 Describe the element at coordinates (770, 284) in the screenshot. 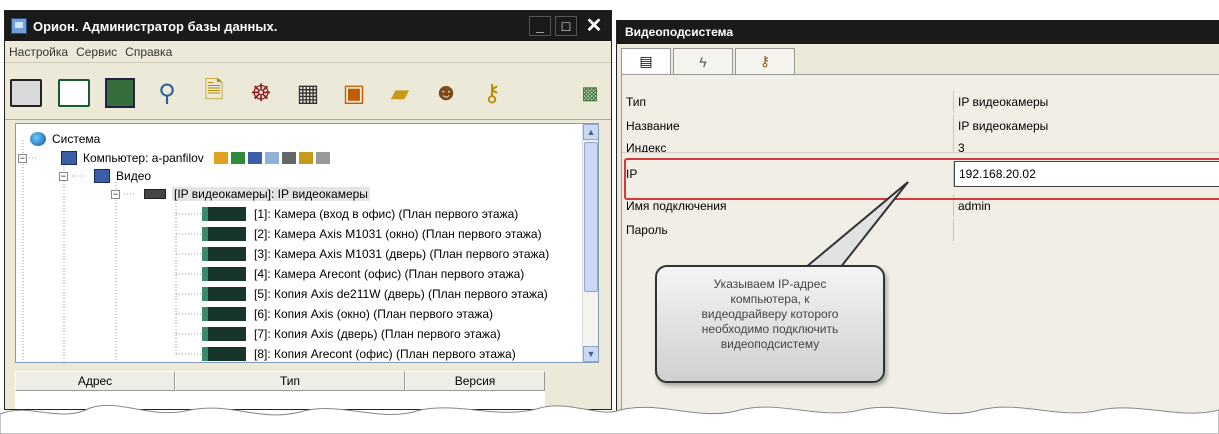

I see `callout-line: Указываем IP-адрес` at that location.